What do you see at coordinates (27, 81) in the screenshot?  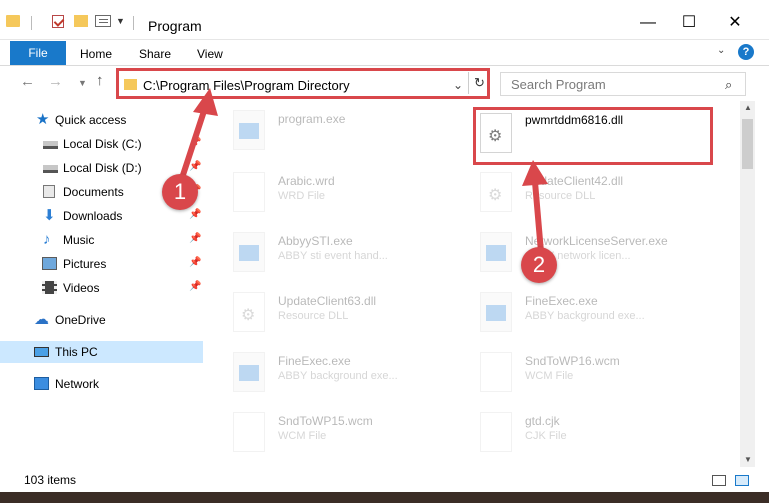 I see `back-arrow-icon: ←` at bounding box center [27, 81].